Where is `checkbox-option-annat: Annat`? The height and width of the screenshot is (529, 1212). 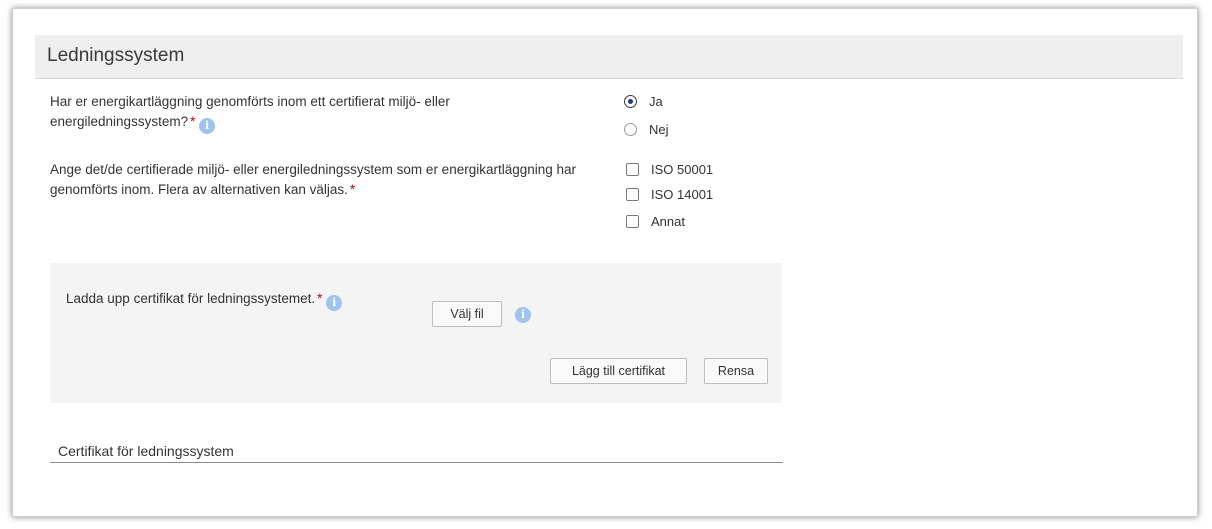
checkbox-option-annat: Annat is located at coordinates (655, 221).